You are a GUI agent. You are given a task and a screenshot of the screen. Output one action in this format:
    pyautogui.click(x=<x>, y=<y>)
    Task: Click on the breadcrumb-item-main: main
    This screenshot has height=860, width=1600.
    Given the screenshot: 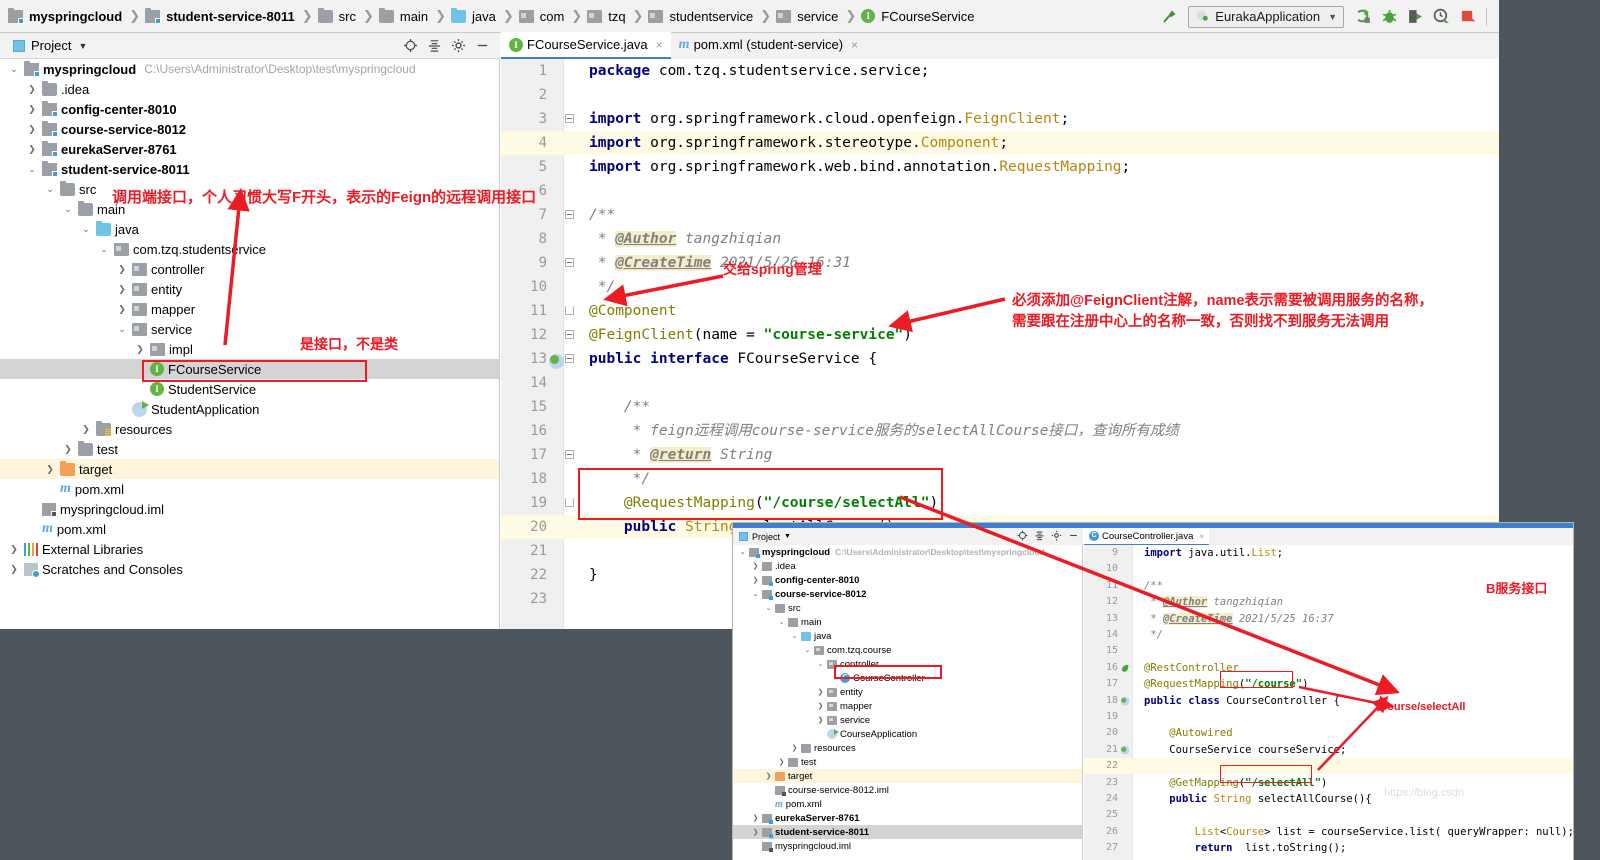 What is the action you would take?
    pyautogui.click(x=404, y=15)
    